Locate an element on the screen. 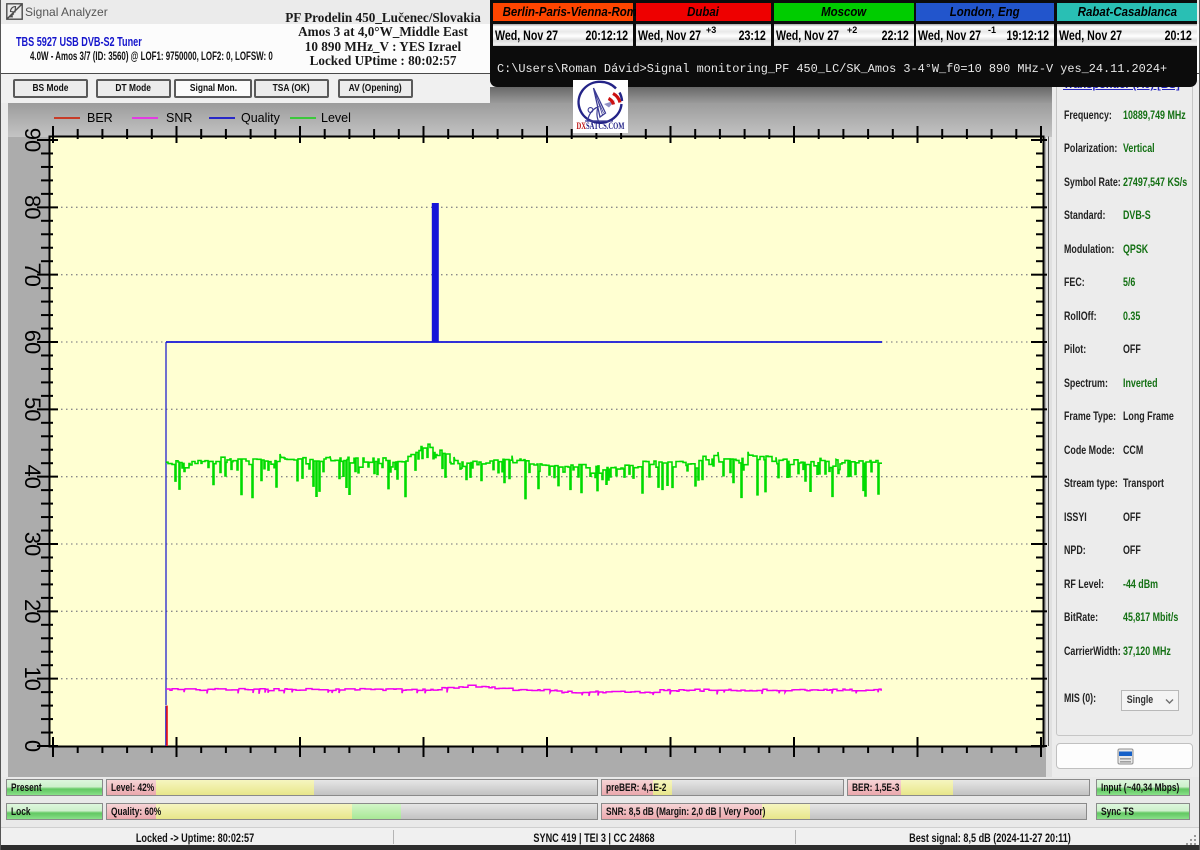  svg-text: 0 is located at coordinates (32, 746).